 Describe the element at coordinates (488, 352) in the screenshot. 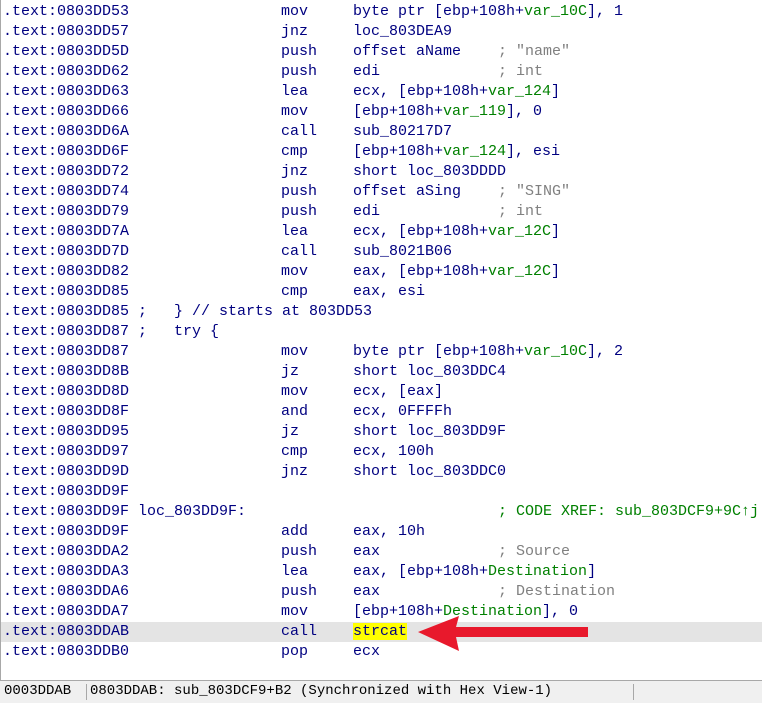

I see `instruction-operand: byte ptr [ebp+108h+var_10C], 2` at that location.